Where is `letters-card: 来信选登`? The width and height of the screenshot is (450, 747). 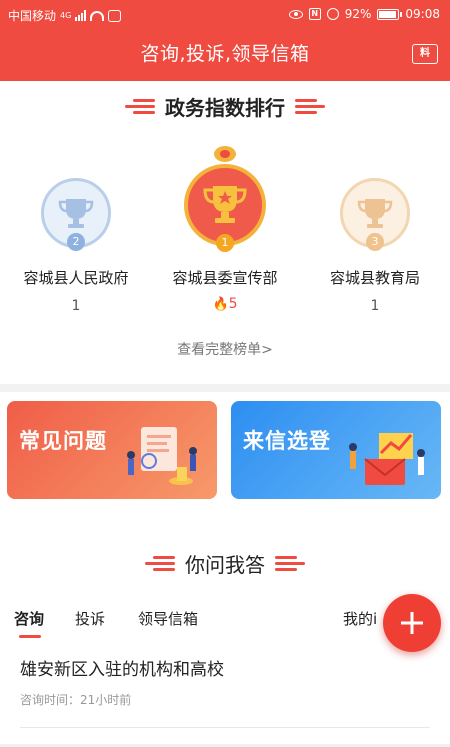
letters-card: 来信选登 is located at coordinates (336, 450).